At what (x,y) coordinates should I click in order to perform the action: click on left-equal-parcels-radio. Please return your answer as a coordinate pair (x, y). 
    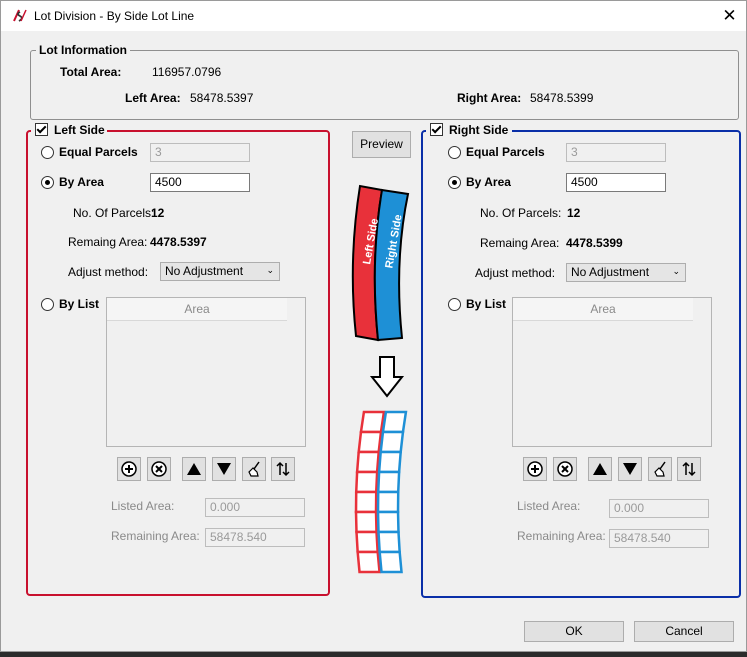
    Looking at the image, I should click on (47, 152).